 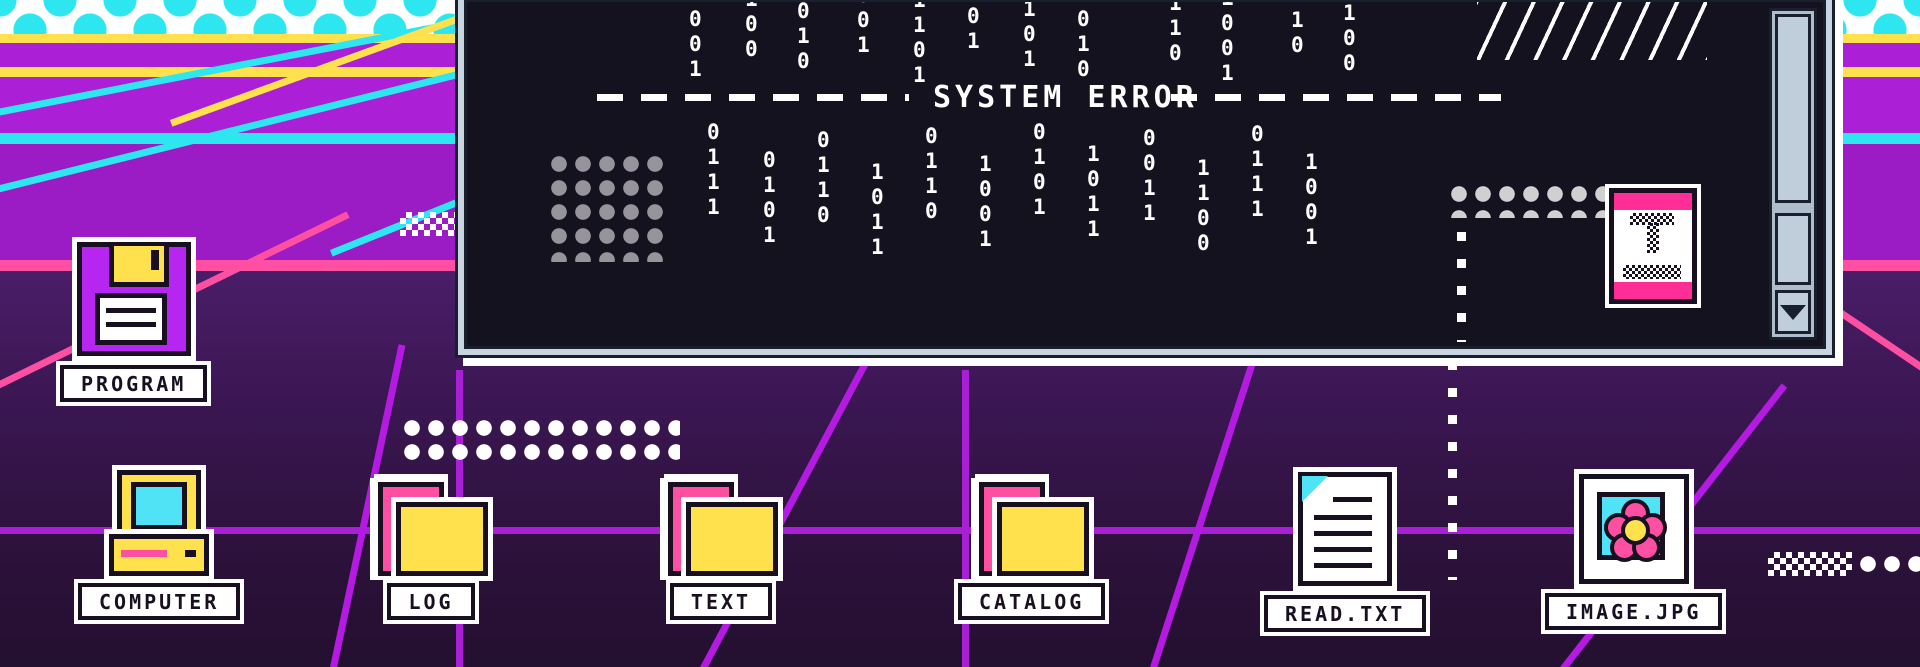 What do you see at coordinates (1652, 272) in the screenshot?
I see `hourglass-sand-bottom` at bounding box center [1652, 272].